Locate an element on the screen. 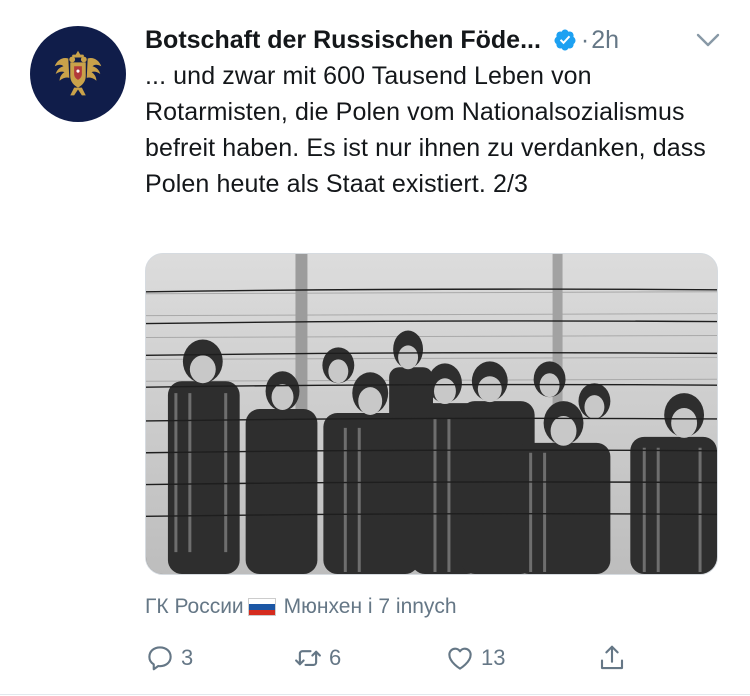  share-button is located at coordinates (612, 658).